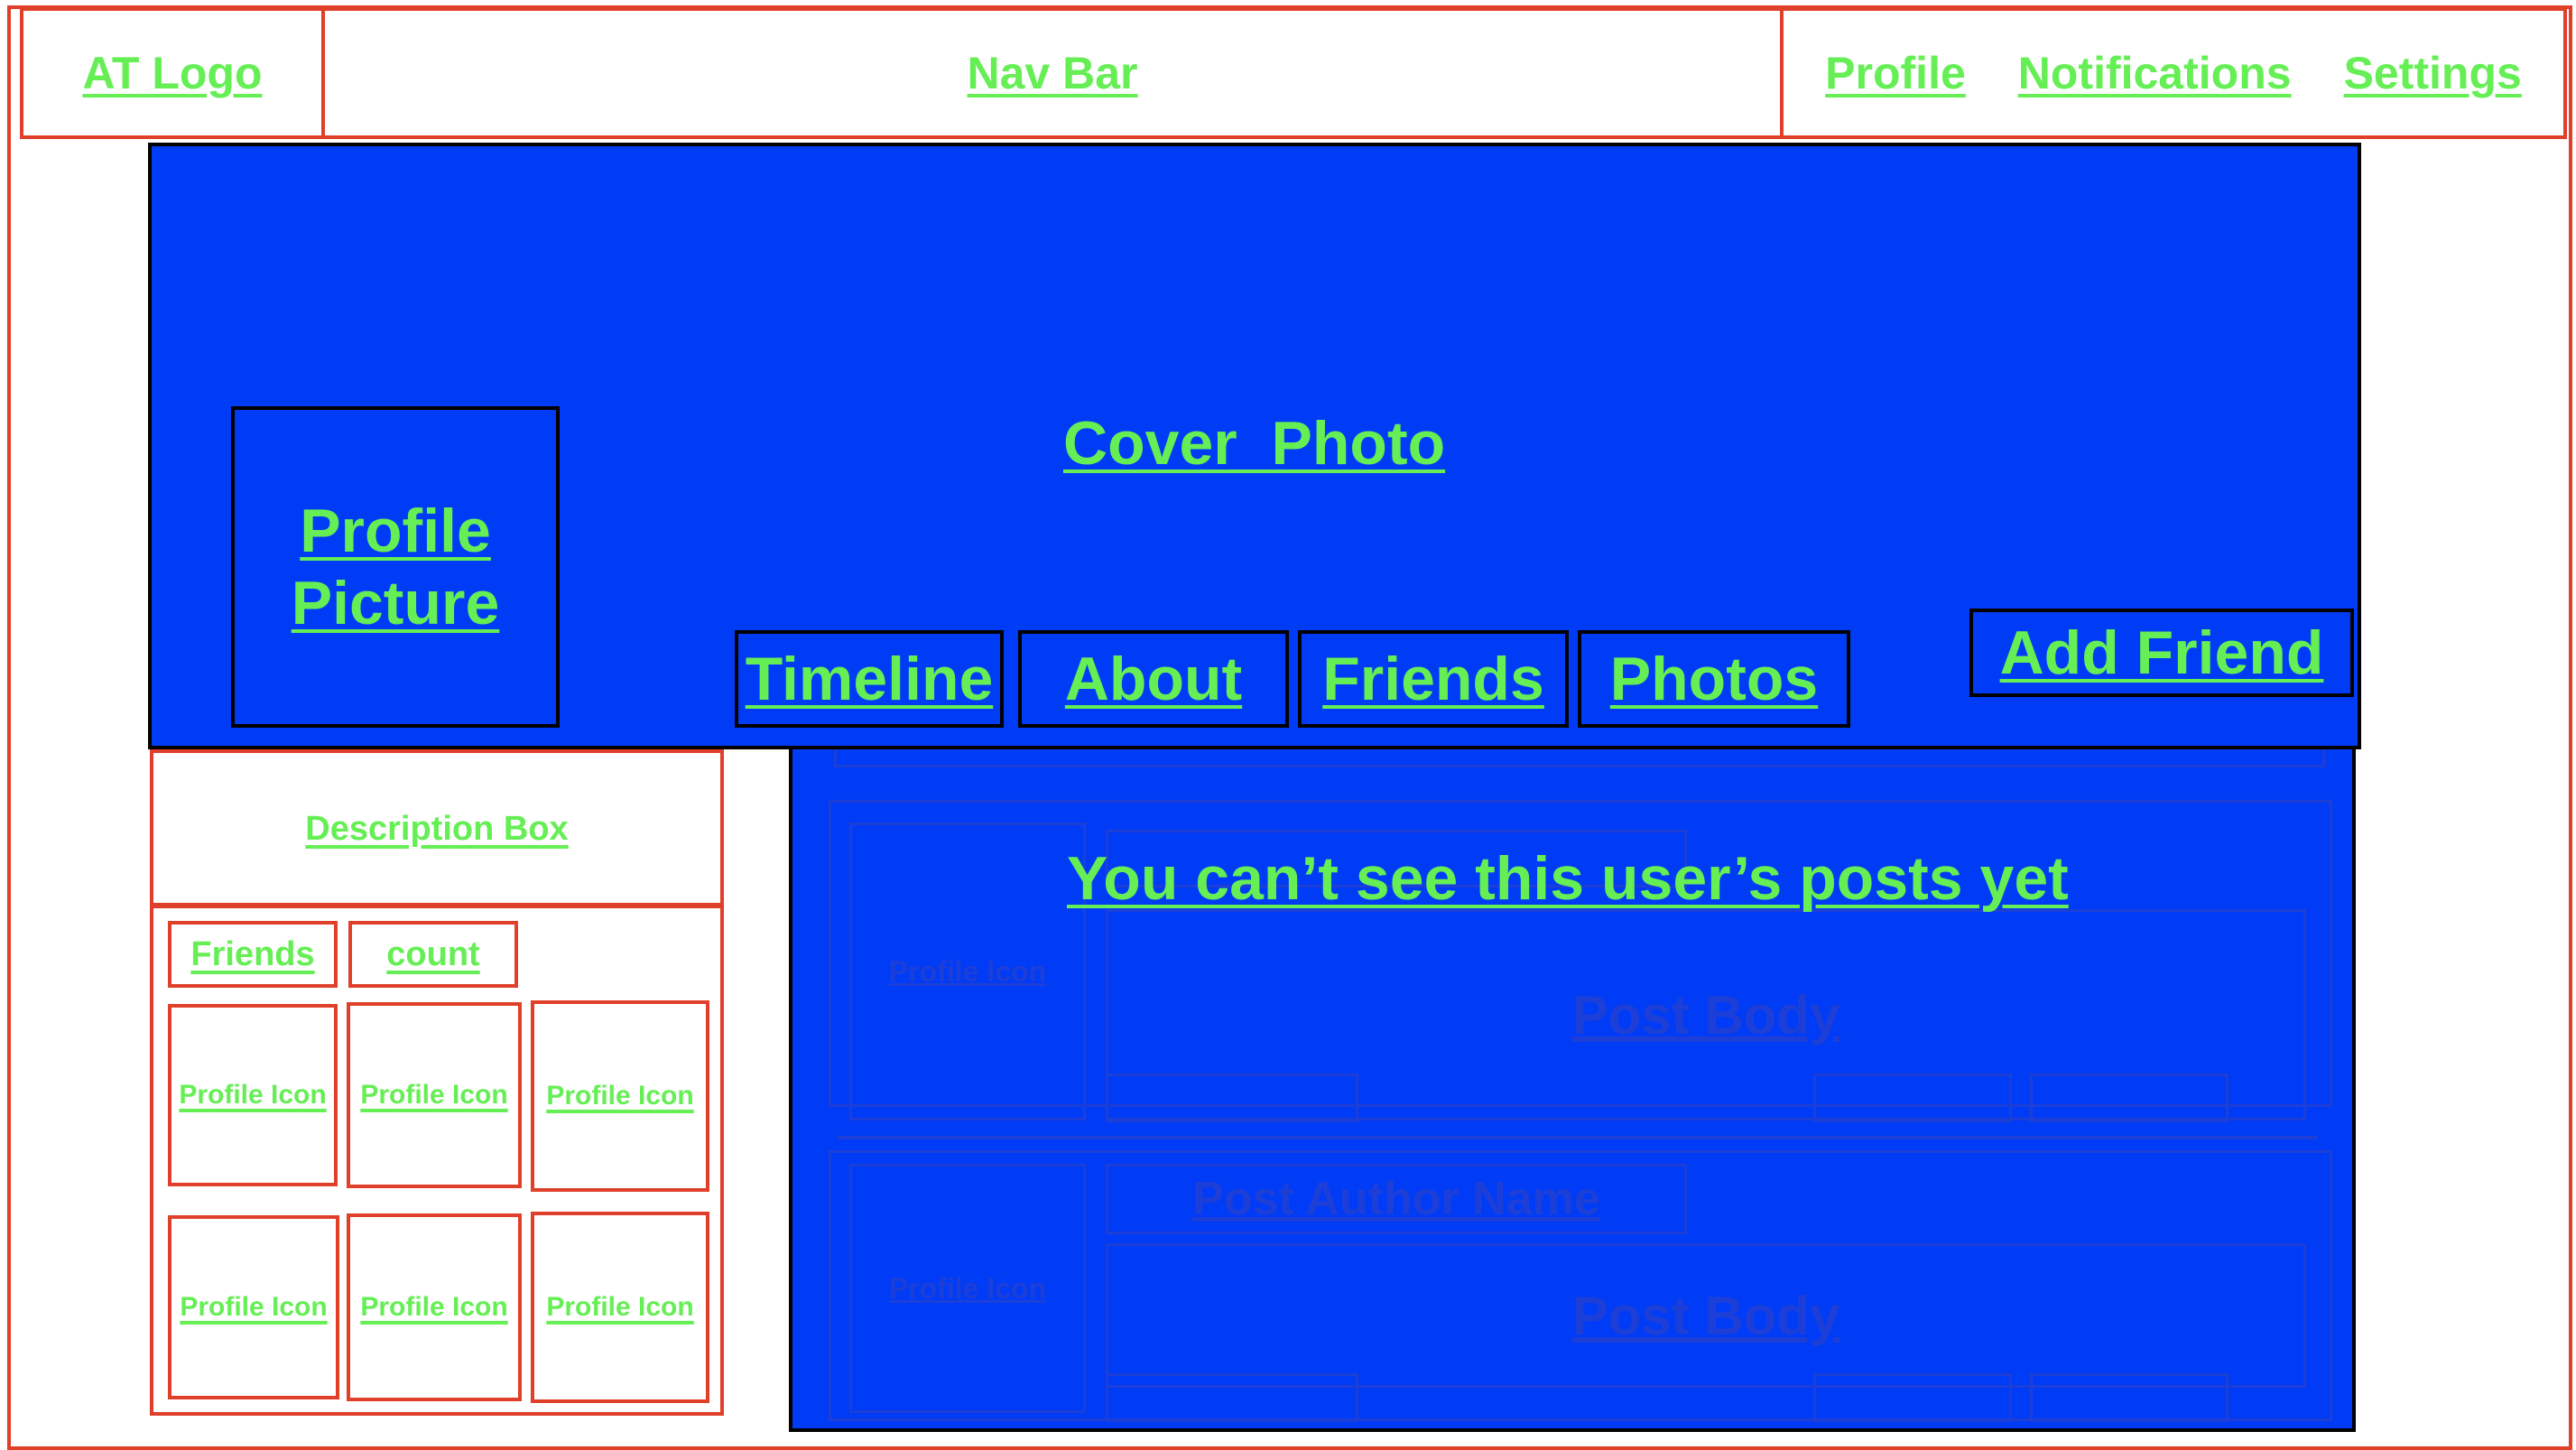 This screenshot has height=1450, width=2576. I want to click on tab-timeline: Timeline, so click(869, 679).